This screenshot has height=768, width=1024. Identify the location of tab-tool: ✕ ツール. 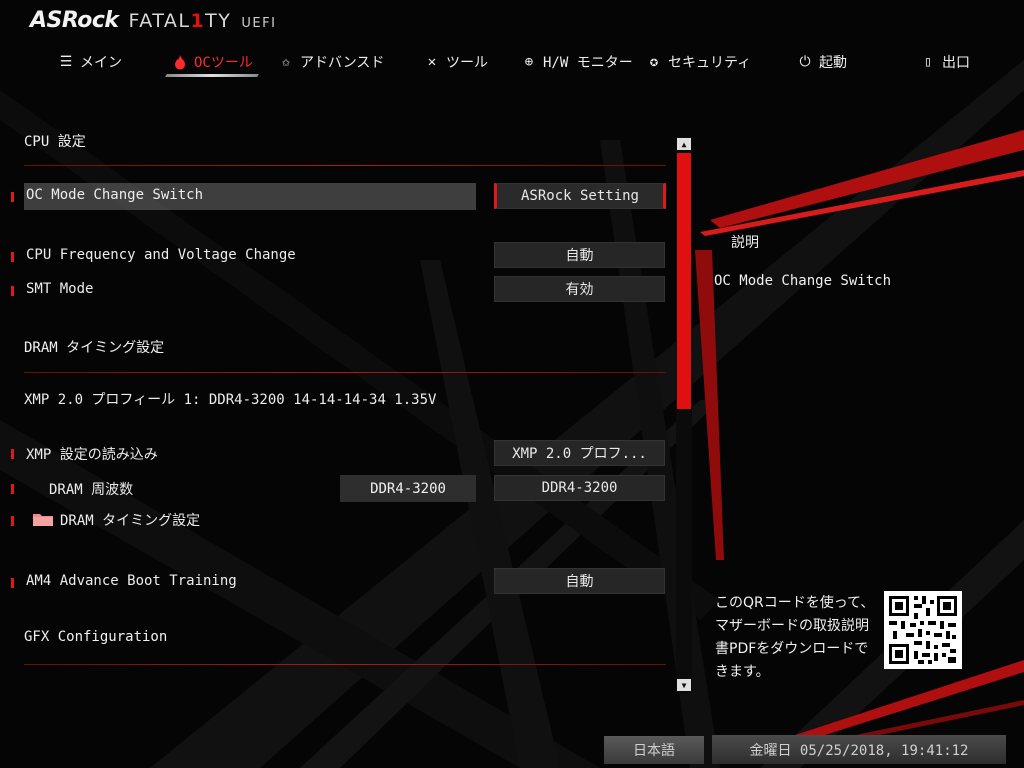
(456, 62).